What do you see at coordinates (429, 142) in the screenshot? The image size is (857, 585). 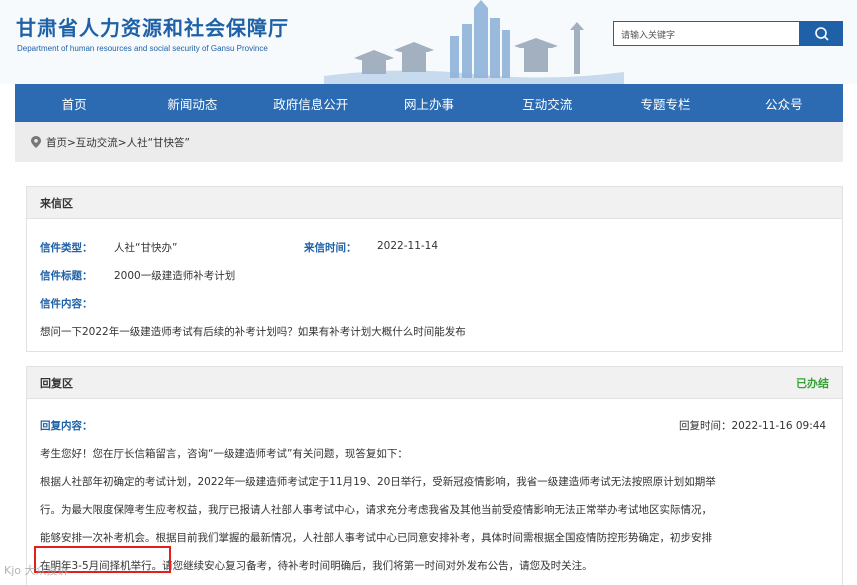 I see `breadcrumb: 首页>互动交流>人社“甘快答”` at bounding box center [429, 142].